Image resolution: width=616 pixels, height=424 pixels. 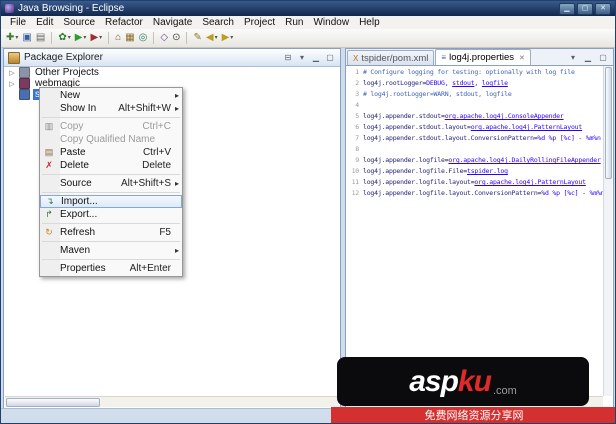 I want to click on view-title: Package Explorer, so click(x=63, y=57).